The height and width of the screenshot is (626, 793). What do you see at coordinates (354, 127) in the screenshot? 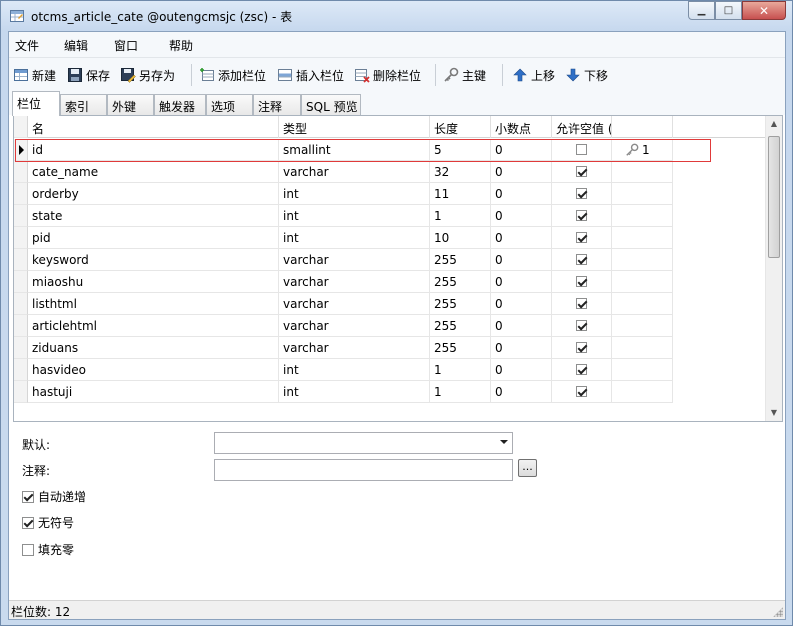
I see `header-type: 类型` at bounding box center [354, 127].